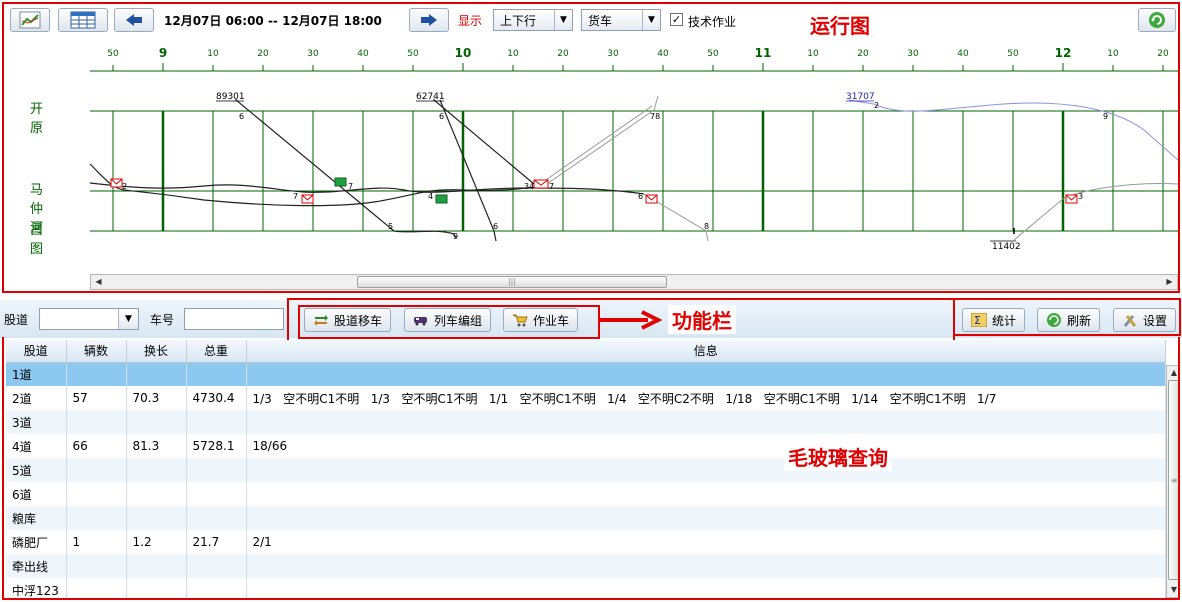 This screenshot has height=602, width=1182. Describe the element at coordinates (529, 186) in the screenshot. I see `stop-minute-label: 34` at that location.